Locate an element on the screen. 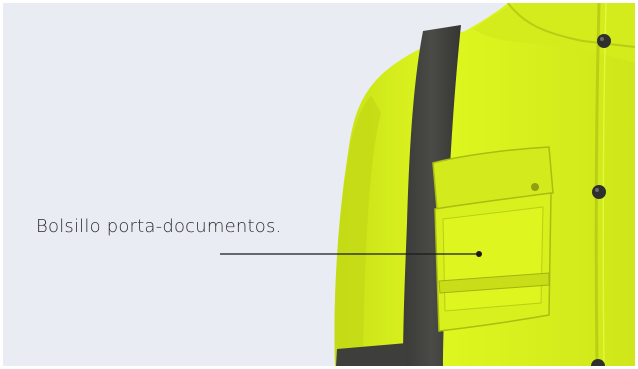 This screenshot has width=638, height=369. pocket-callout-label: Bolsillo porta-documentos. is located at coordinates (159, 226).